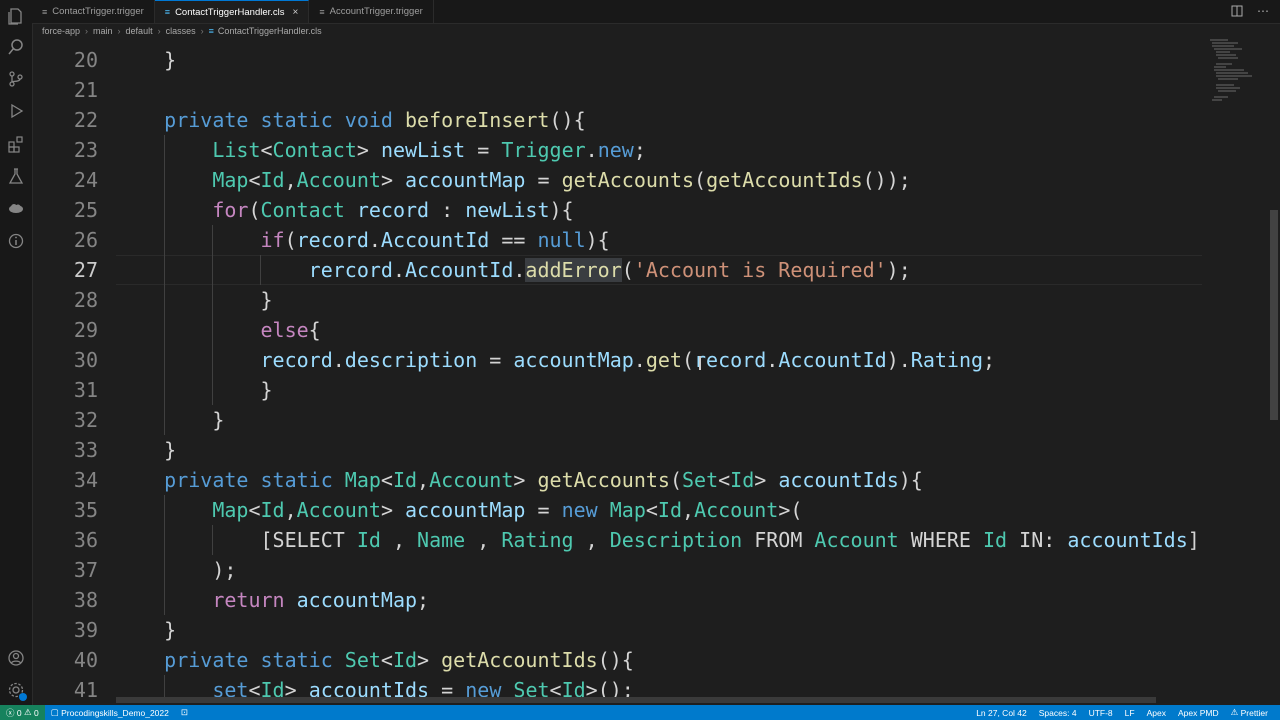 This screenshot has height=720, width=1280. Describe the element at coordinates (10, 712) in the screenshot. I see `error-icon: ⓧ` at that location.